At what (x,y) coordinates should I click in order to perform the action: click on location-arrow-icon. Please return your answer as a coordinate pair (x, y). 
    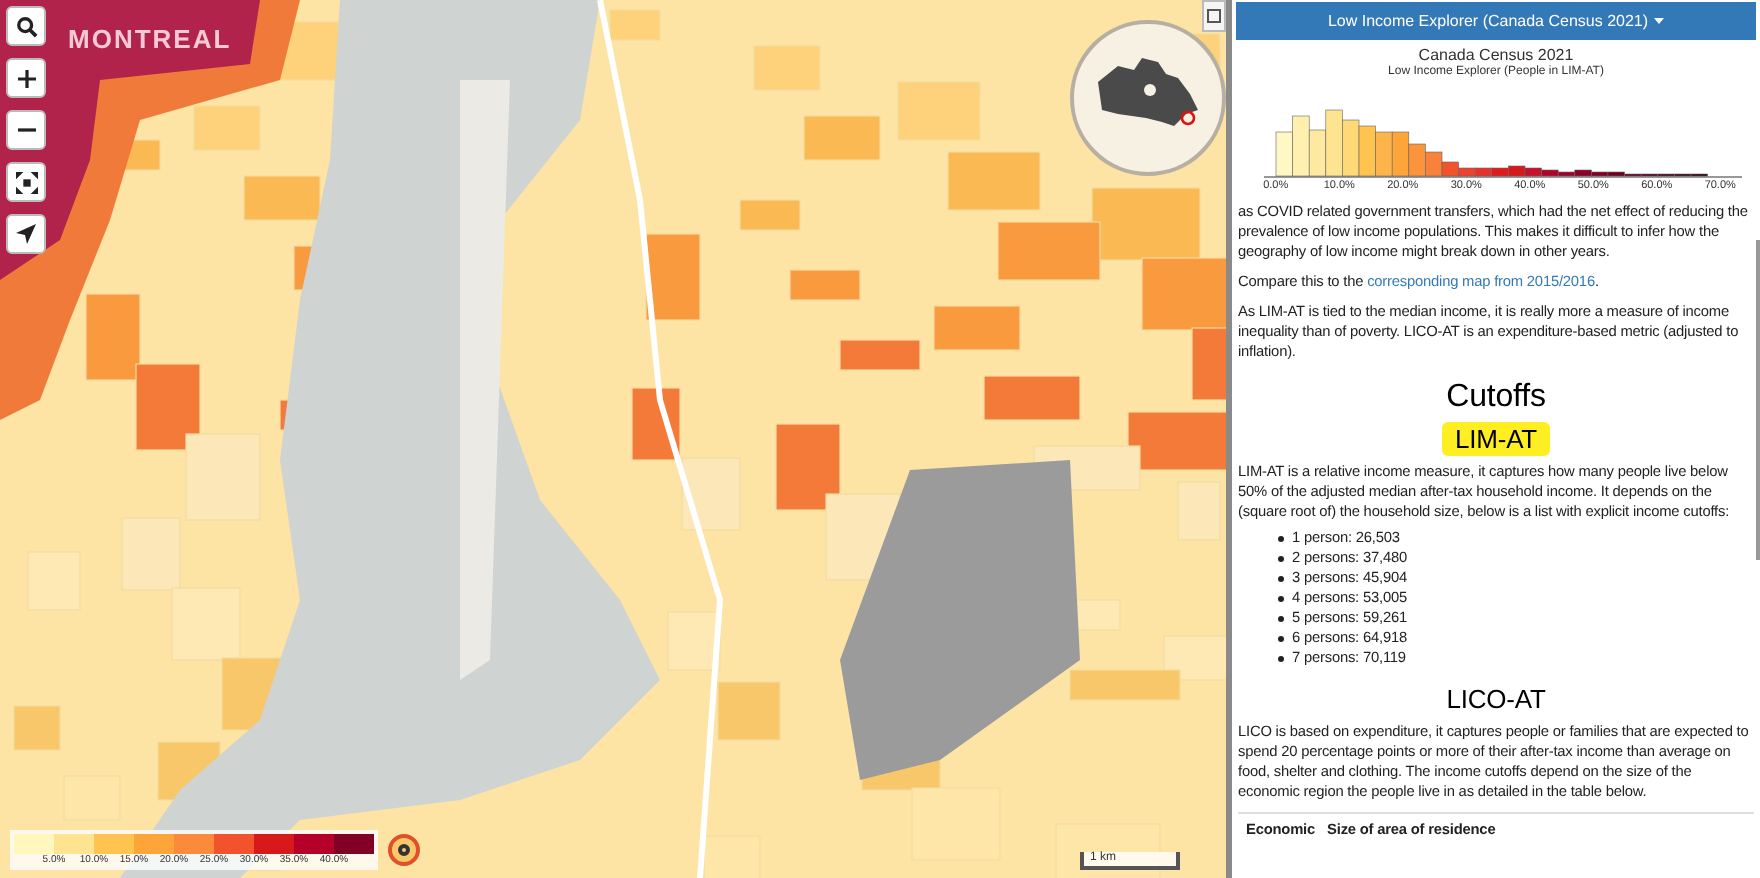
    Looking at the image, I should click on (26, 234).